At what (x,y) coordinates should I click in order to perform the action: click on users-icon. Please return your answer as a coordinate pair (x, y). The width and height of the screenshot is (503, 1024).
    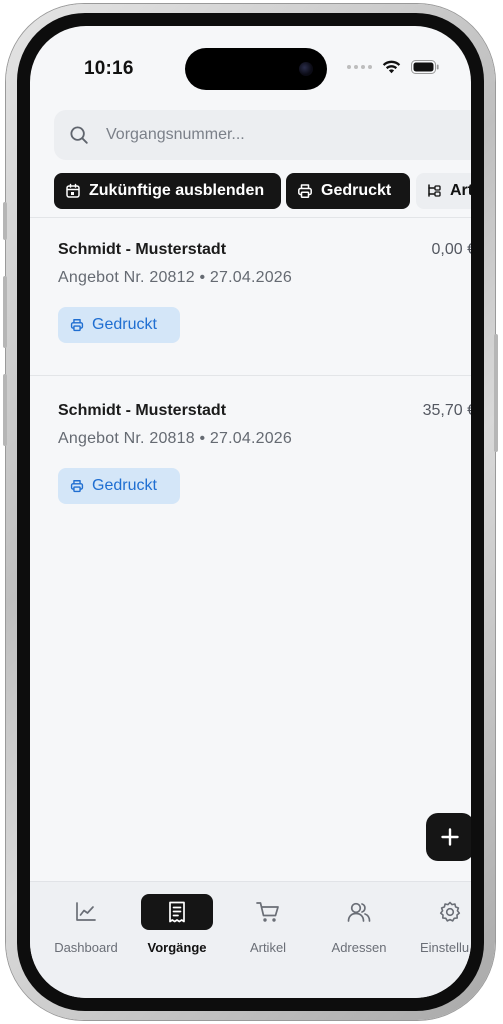
    Looking at the image, I should click on (359, 912).